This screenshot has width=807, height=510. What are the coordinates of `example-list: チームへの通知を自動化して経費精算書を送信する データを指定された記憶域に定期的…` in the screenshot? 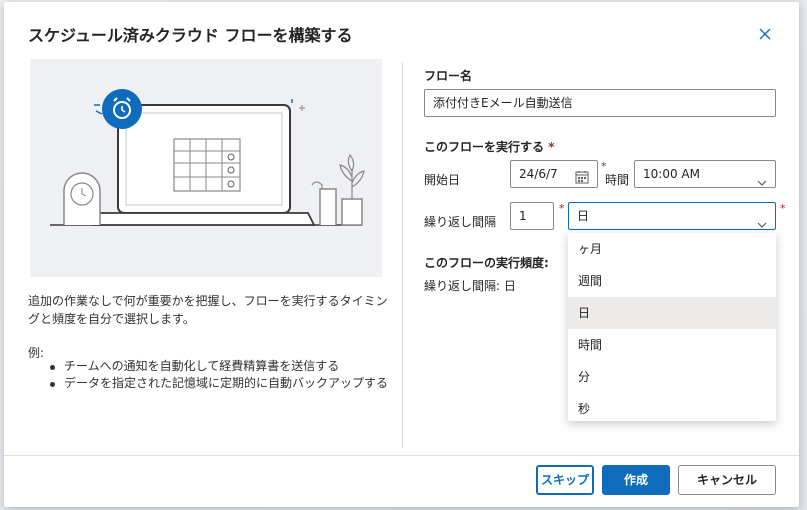 It's located at (218, 375).